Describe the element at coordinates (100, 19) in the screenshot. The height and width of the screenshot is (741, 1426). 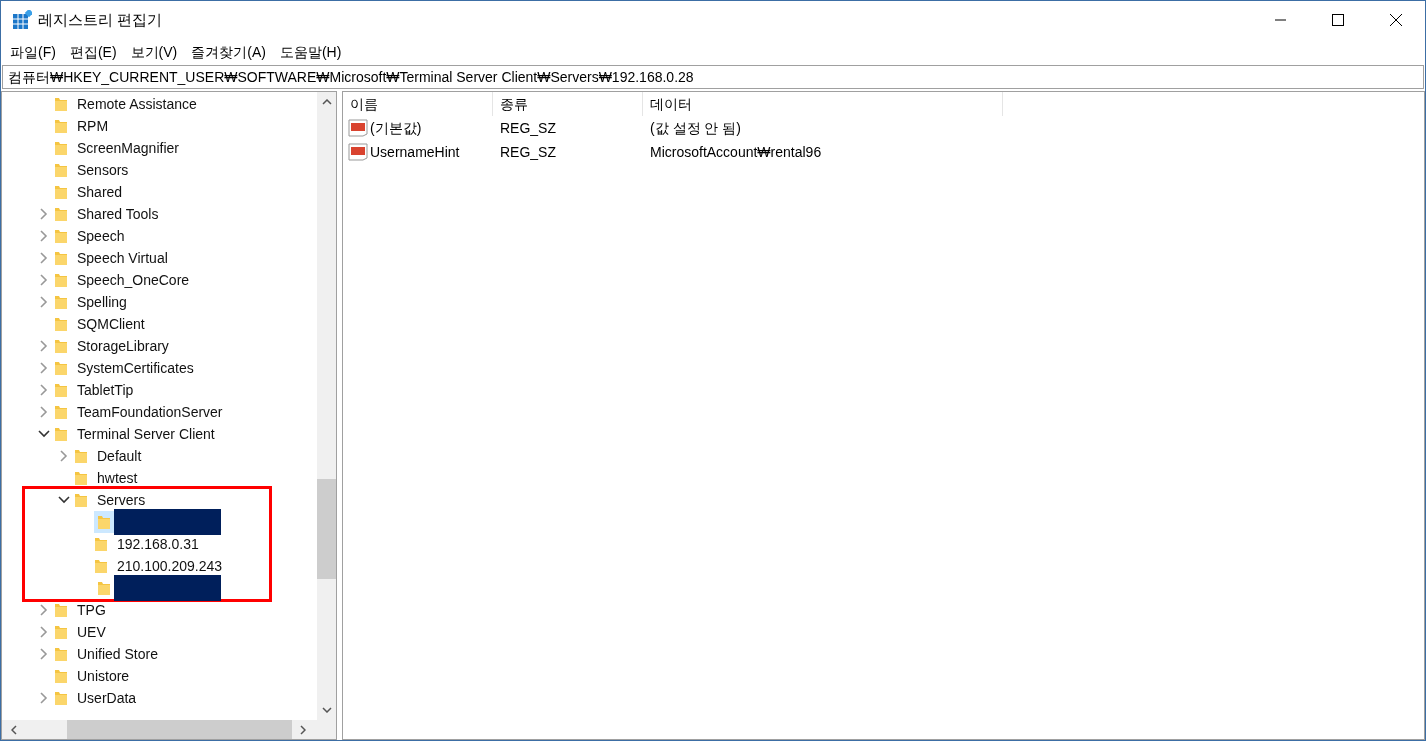
I see `window-title: 레지스트리 편집기` at that location.